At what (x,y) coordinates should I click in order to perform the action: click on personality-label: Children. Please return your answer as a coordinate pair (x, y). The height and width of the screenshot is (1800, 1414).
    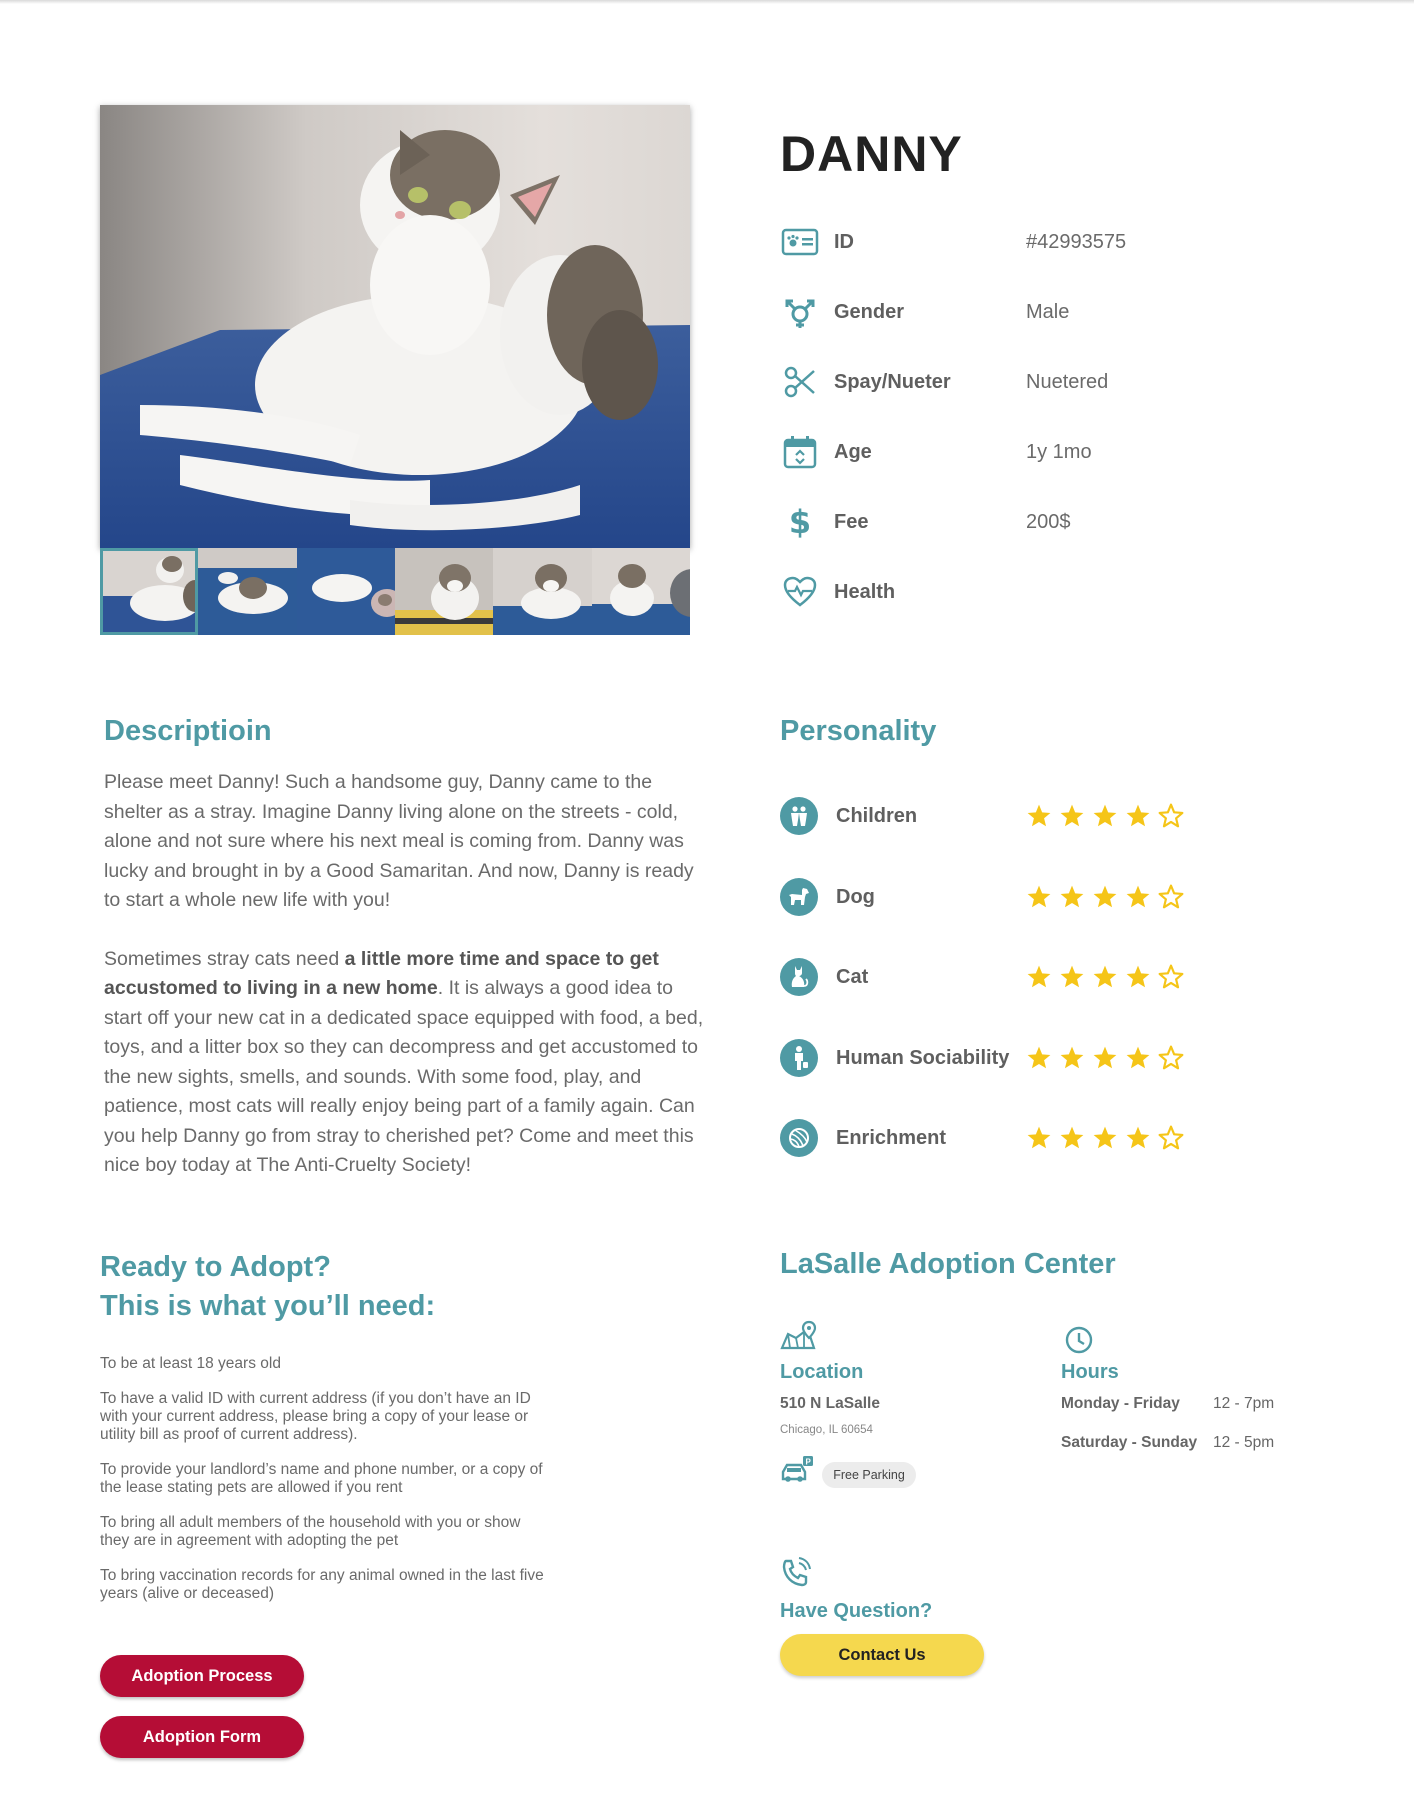
    Looking at the image, I should click on (877, 815).